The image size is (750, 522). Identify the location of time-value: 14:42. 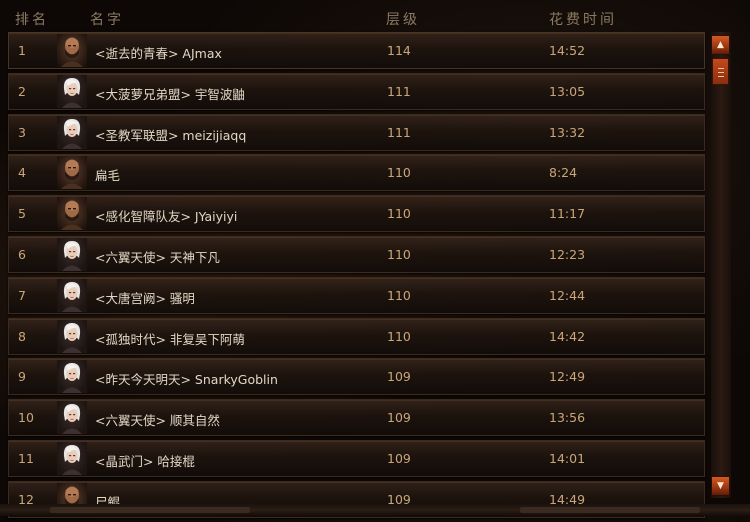
(567, 336).